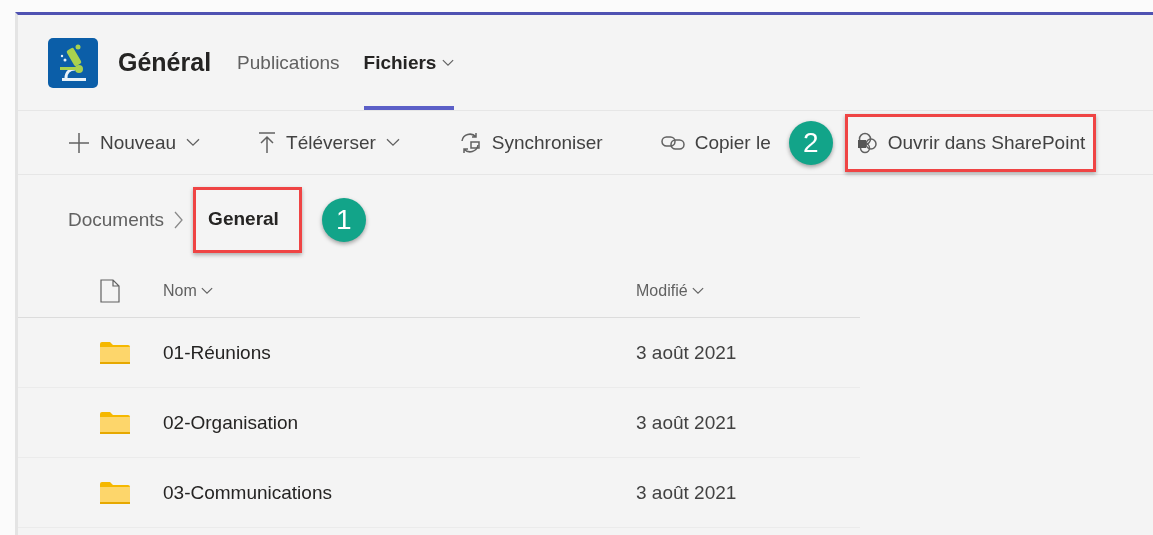 The image size is (1153, 535). Describe the element at coordinates (110, 291) in the screenshot. I see `file-icon` at that location.